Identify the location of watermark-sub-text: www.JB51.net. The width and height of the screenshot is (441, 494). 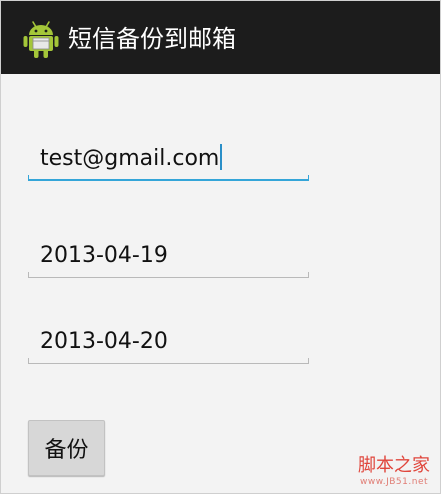
(394, 482).